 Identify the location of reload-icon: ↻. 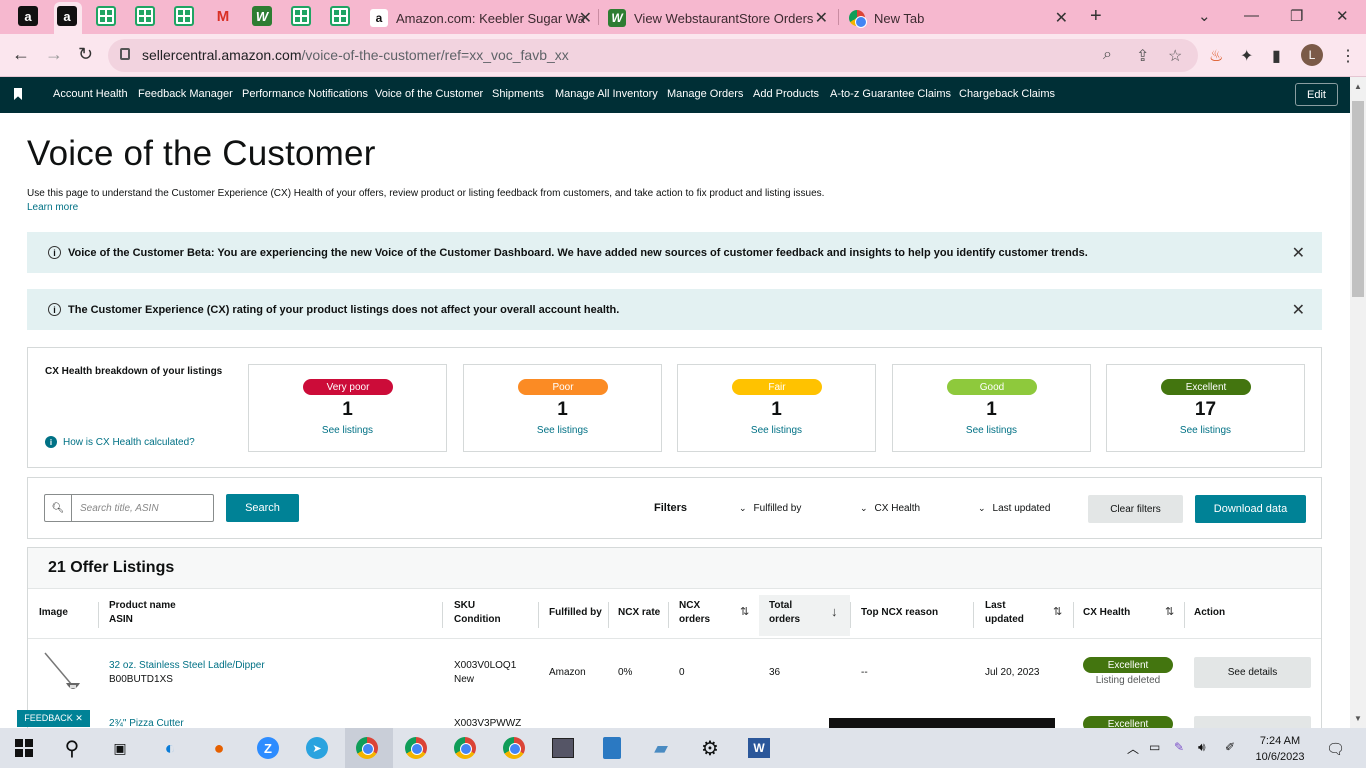
(85, 54).